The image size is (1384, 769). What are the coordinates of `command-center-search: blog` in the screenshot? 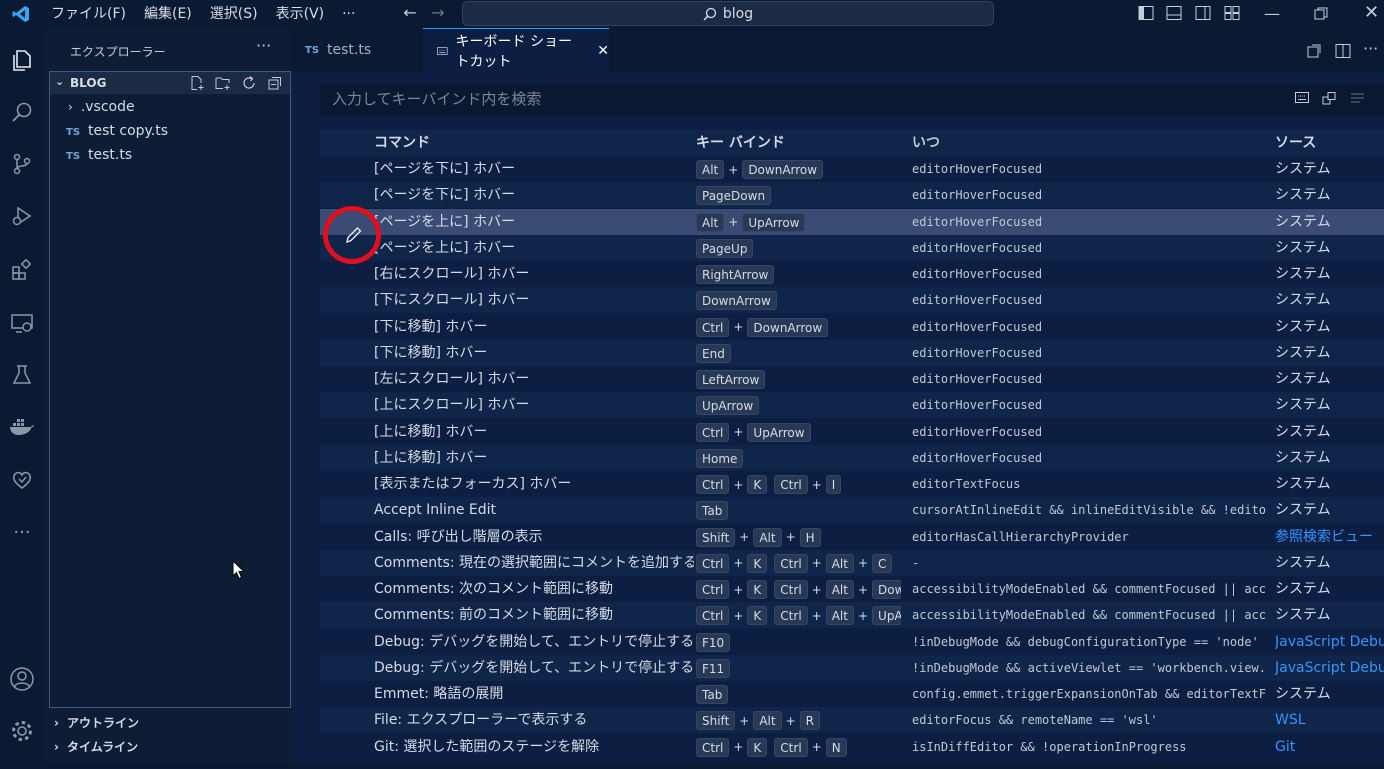 It's located at (728, 13).